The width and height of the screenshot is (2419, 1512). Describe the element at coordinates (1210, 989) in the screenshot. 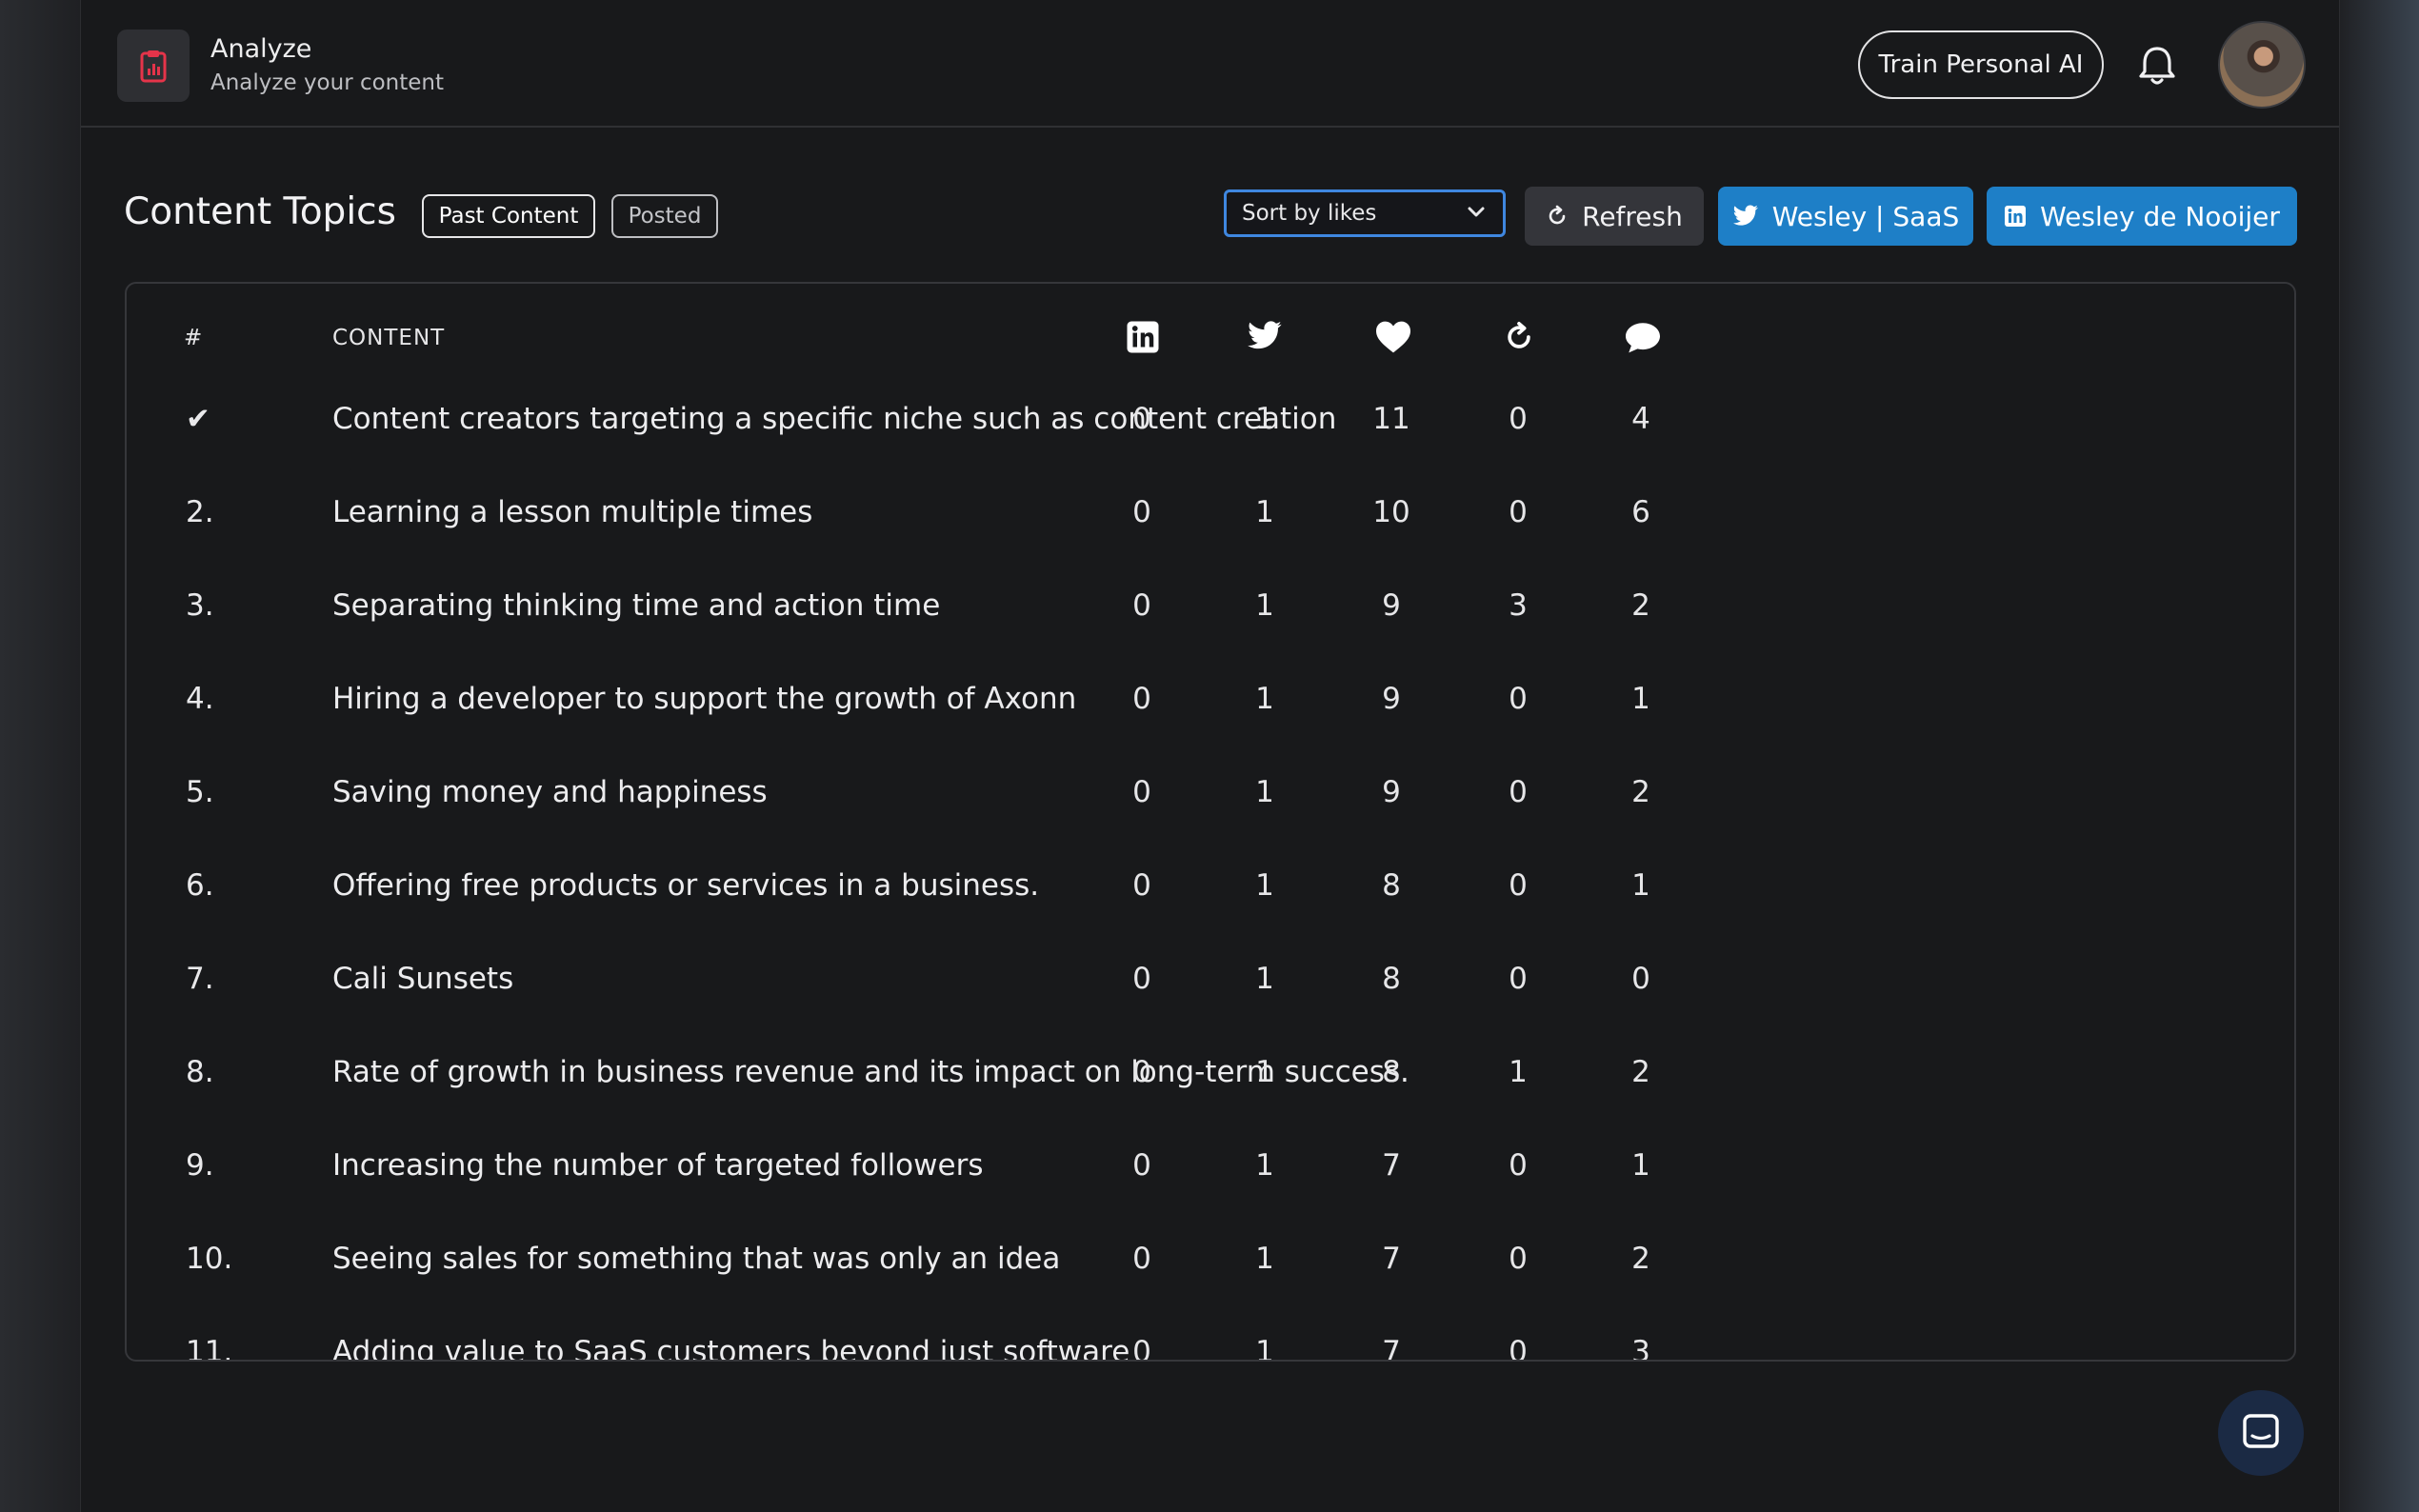

I see `table-row: 7. Cali Sunsets 0 1 8 0 0` at that location.